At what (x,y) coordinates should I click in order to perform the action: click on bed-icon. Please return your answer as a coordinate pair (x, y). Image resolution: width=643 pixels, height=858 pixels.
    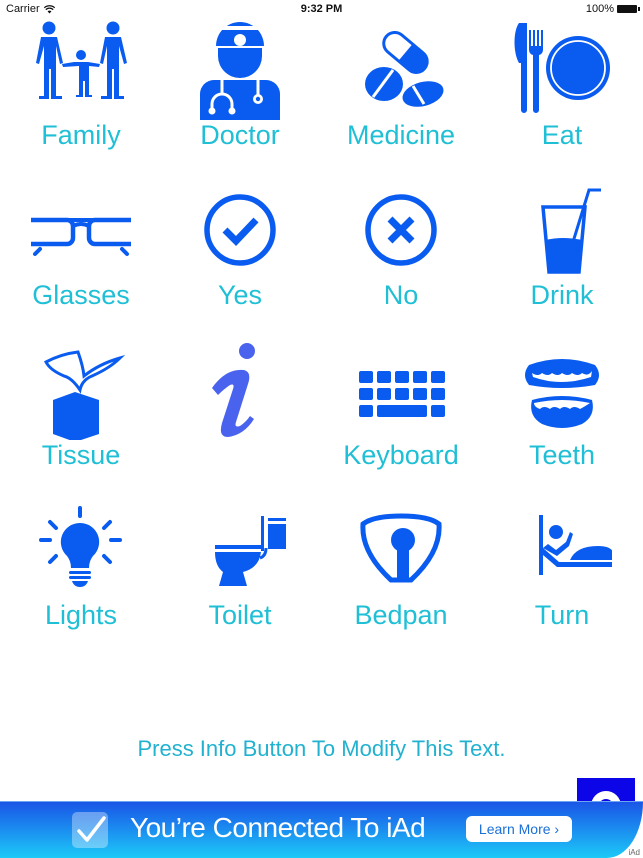
    Looking at the image, I should click on (562, 550).